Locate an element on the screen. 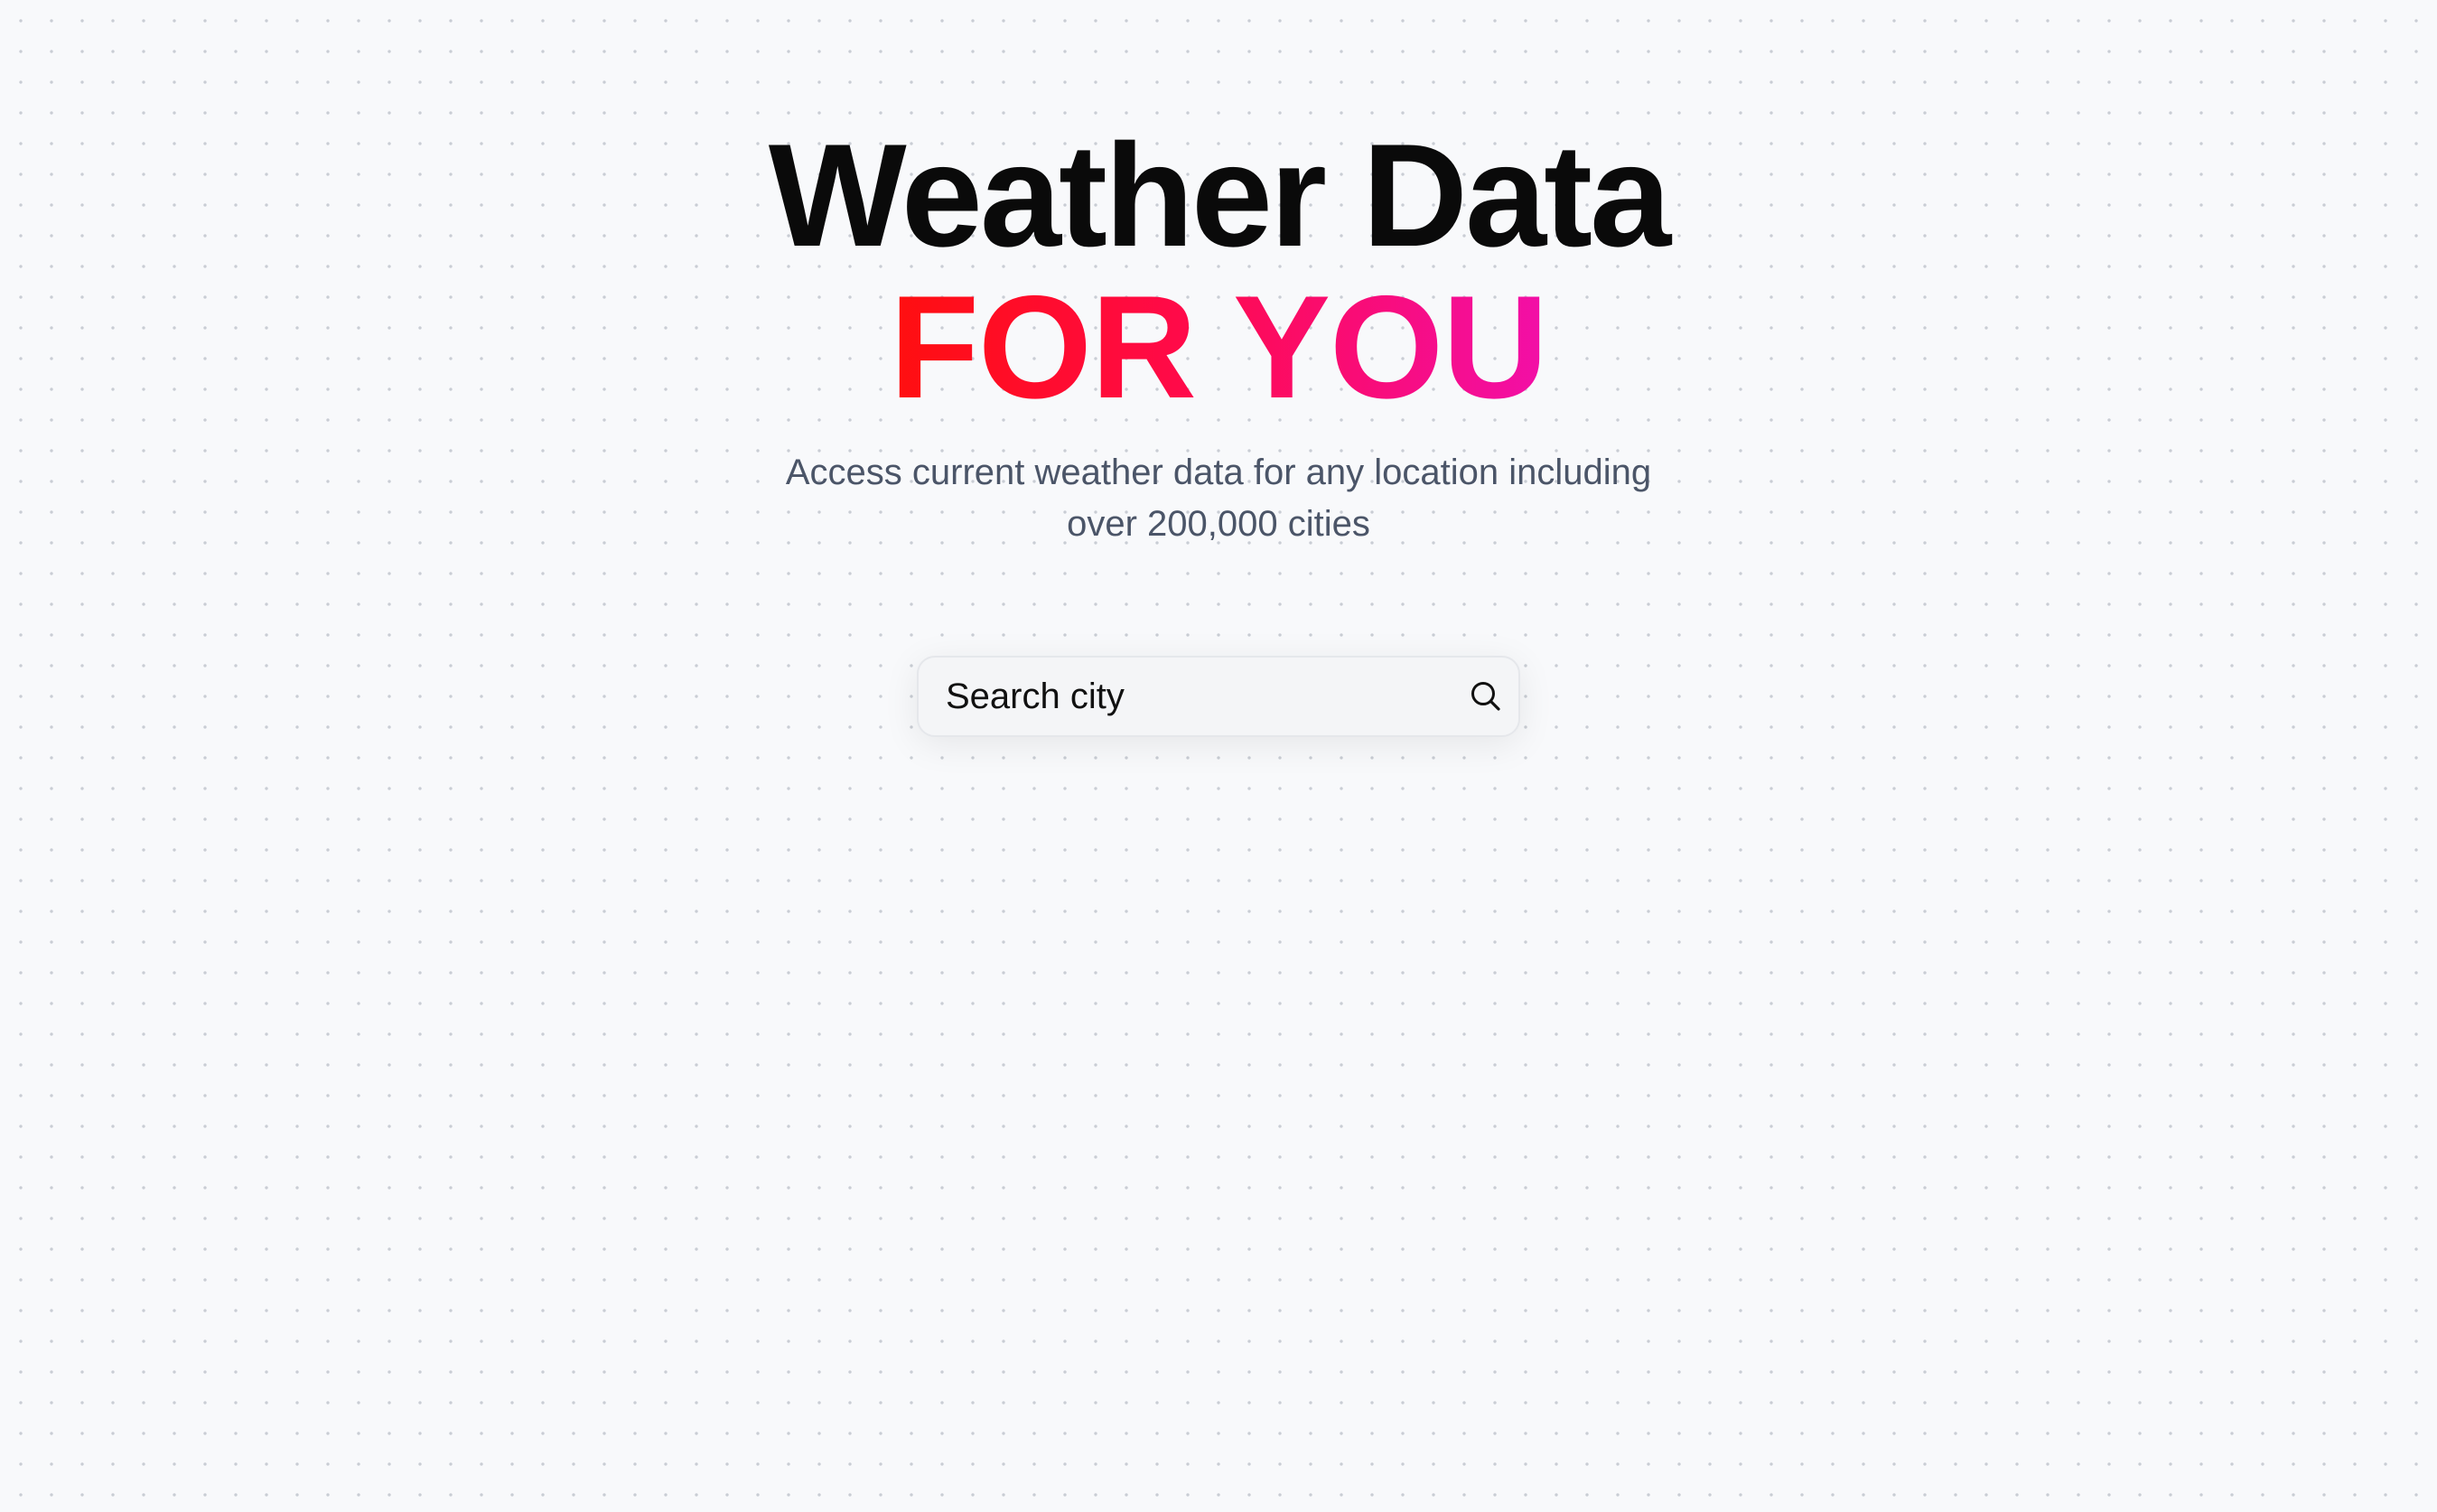 This screenshot has width=2437, height=1512. search-box is located at coordinates (1218, 696).